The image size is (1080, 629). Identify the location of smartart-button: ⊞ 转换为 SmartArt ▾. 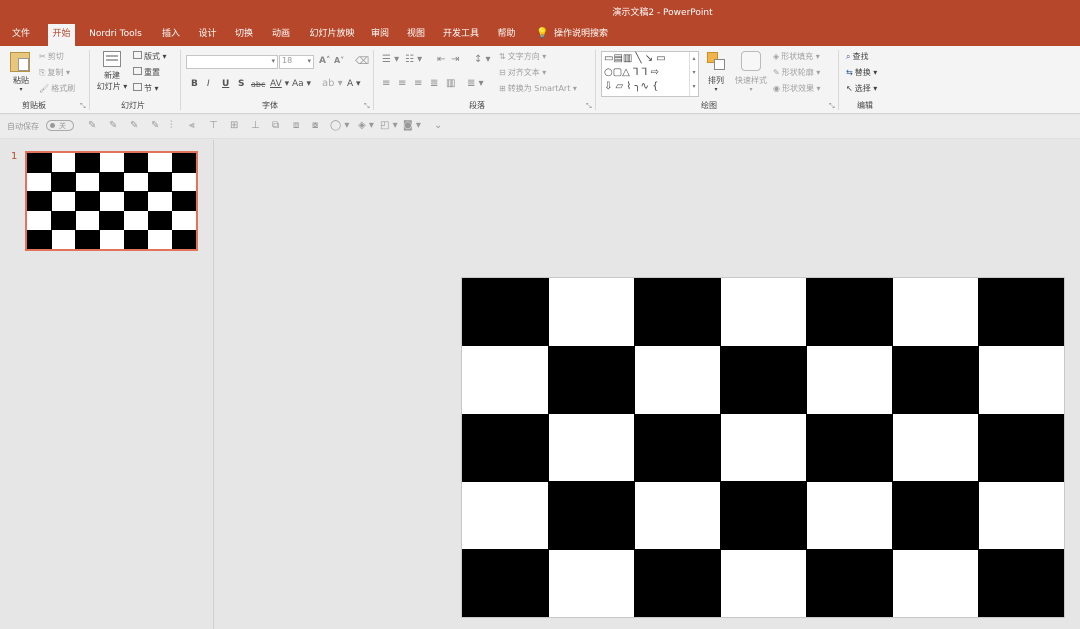
(538, 88).